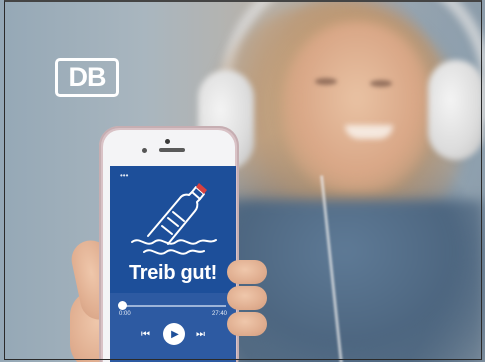 The width and height of the screenshot is (485, 362). I want to click on play-icon: ▶, so click(175, 334).